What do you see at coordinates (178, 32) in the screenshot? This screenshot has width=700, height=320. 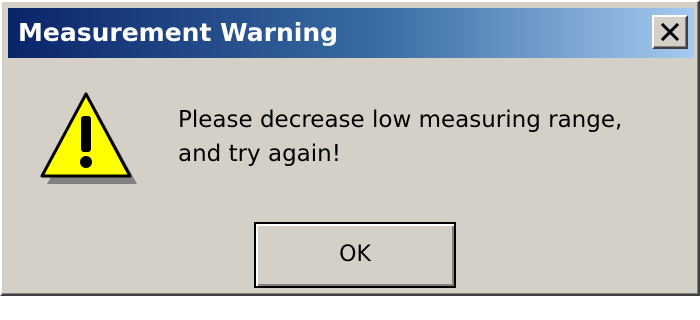 I see `window-title: Measurement Warning` at bounding box center [178, 32].